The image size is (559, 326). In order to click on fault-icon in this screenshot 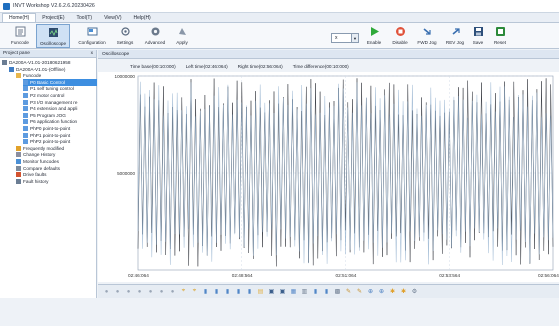, I will do `click(18, 175)`.